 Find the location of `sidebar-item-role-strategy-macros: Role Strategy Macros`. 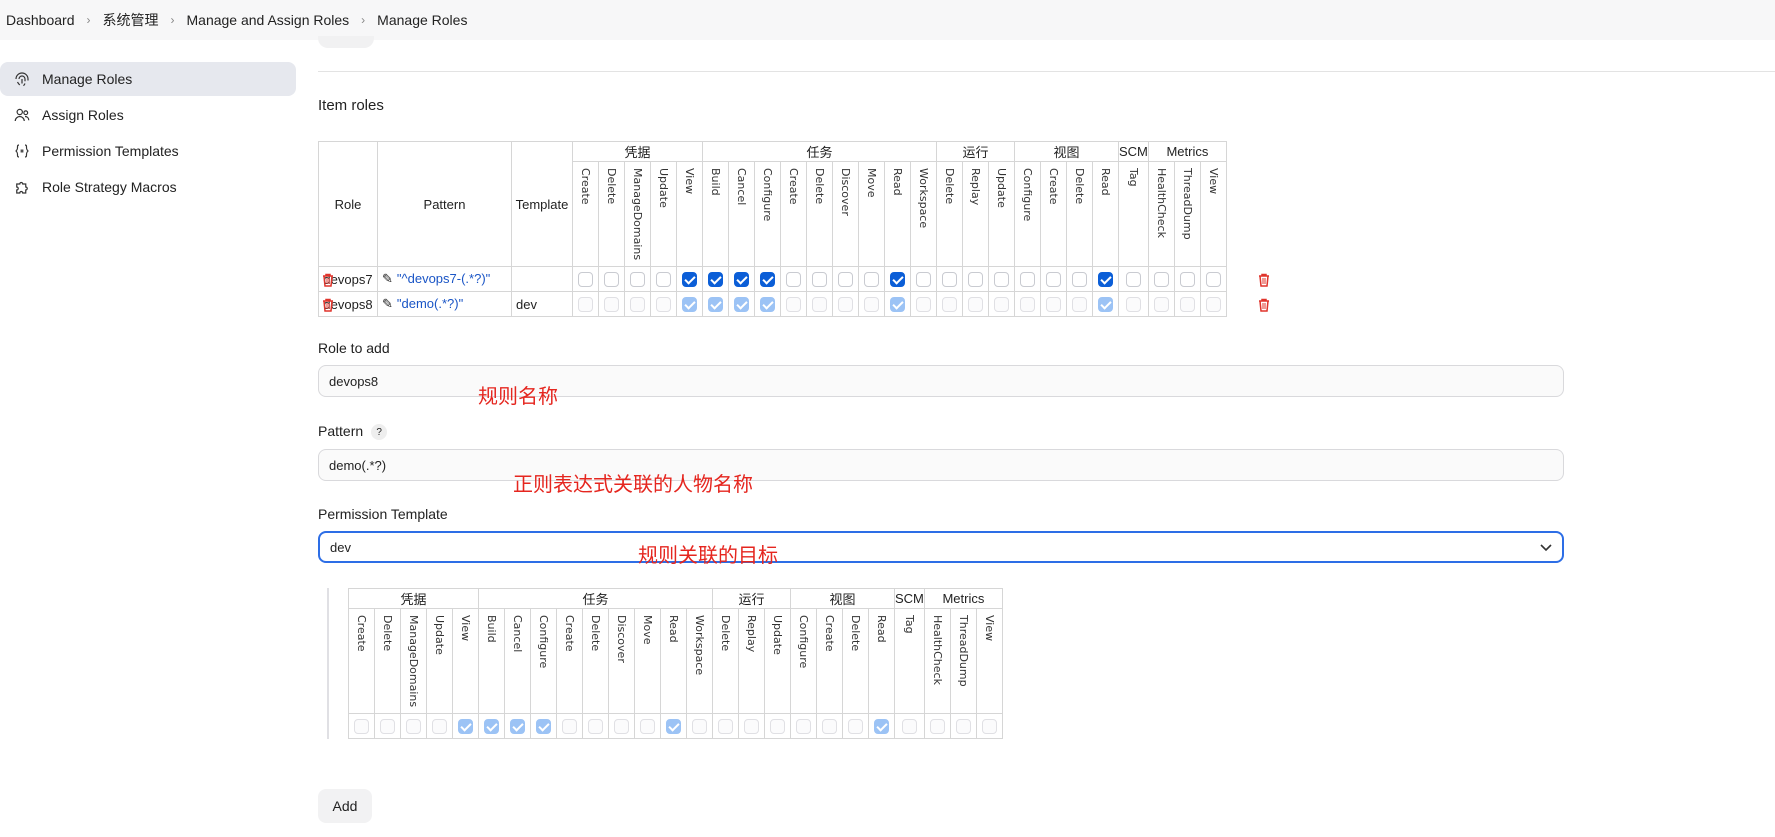

sidebar-item-role-strategy-macros: Role Strategy Macros is located at coordinates (148, 187).